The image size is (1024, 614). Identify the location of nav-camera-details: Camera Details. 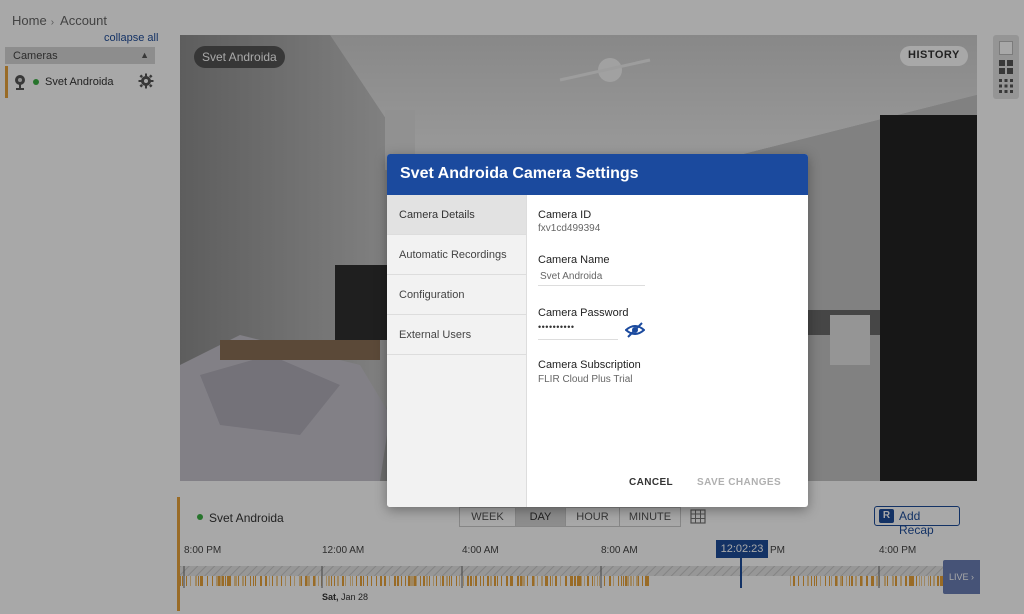
(456, 215).